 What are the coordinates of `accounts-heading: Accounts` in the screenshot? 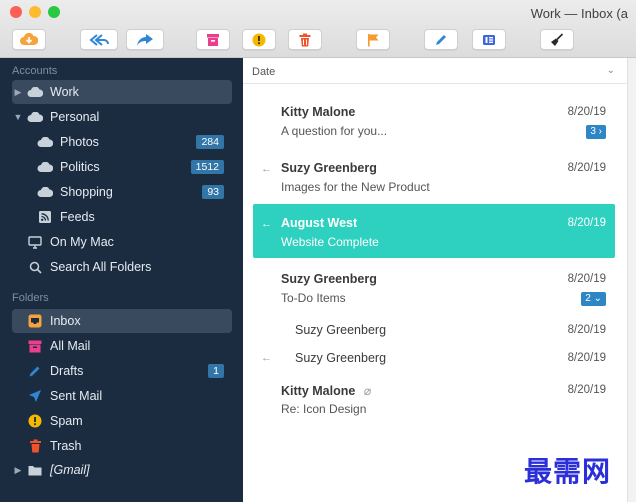 It's located at (35, 71).